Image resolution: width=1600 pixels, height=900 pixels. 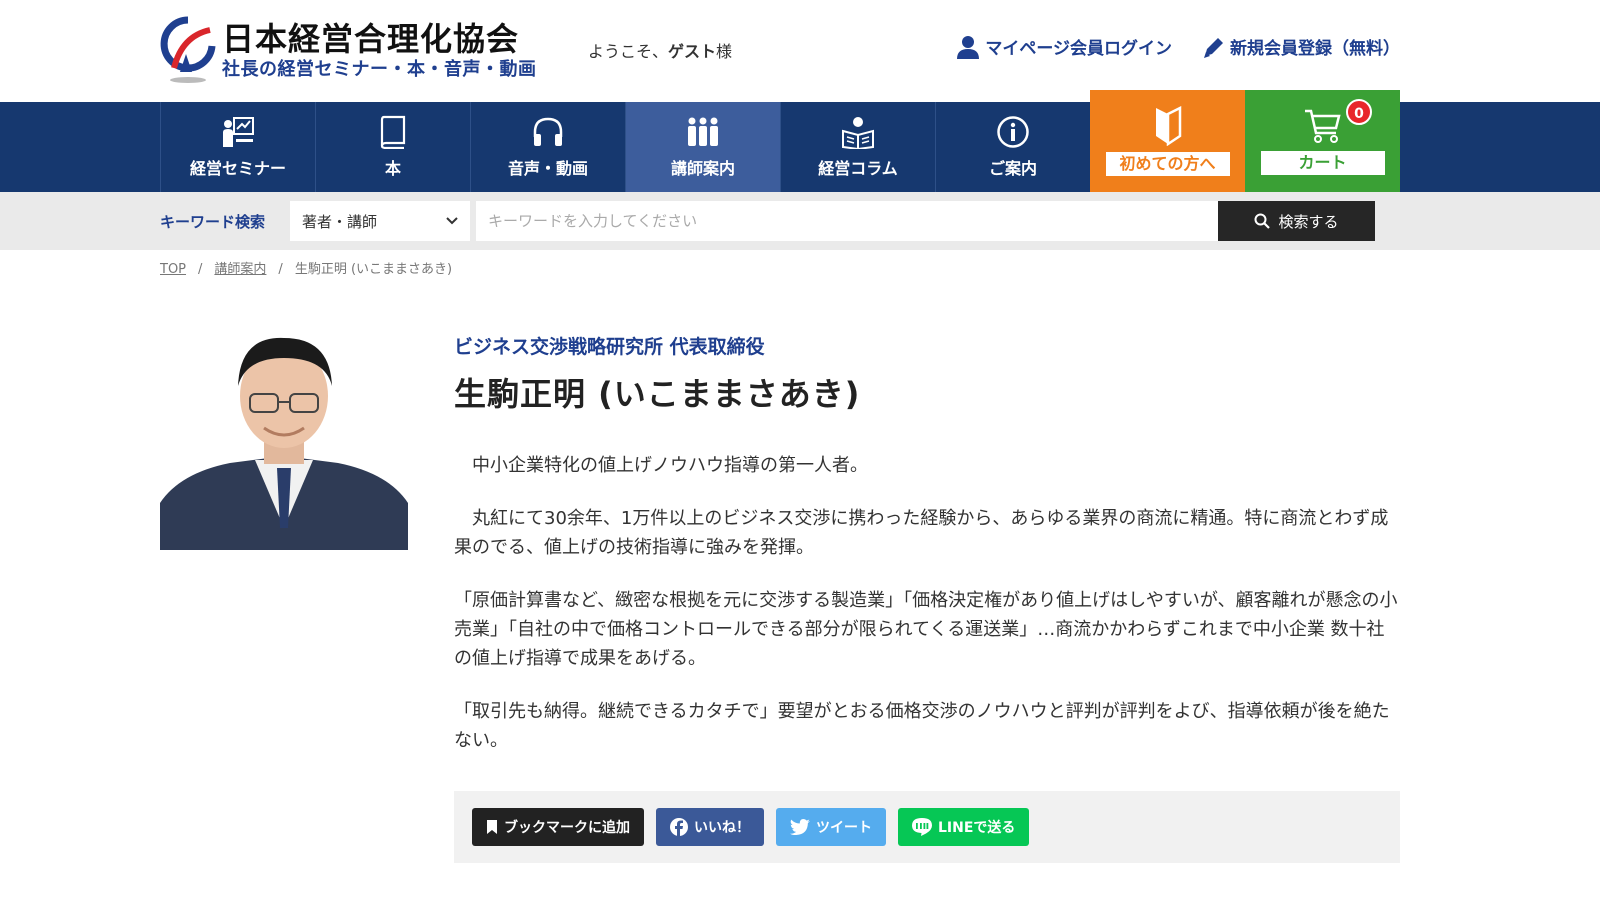 I want to click on site-logo: 日本経営合理化協会 社長の経営セミナー・本・音声・動画, so click(x=348, y=50).